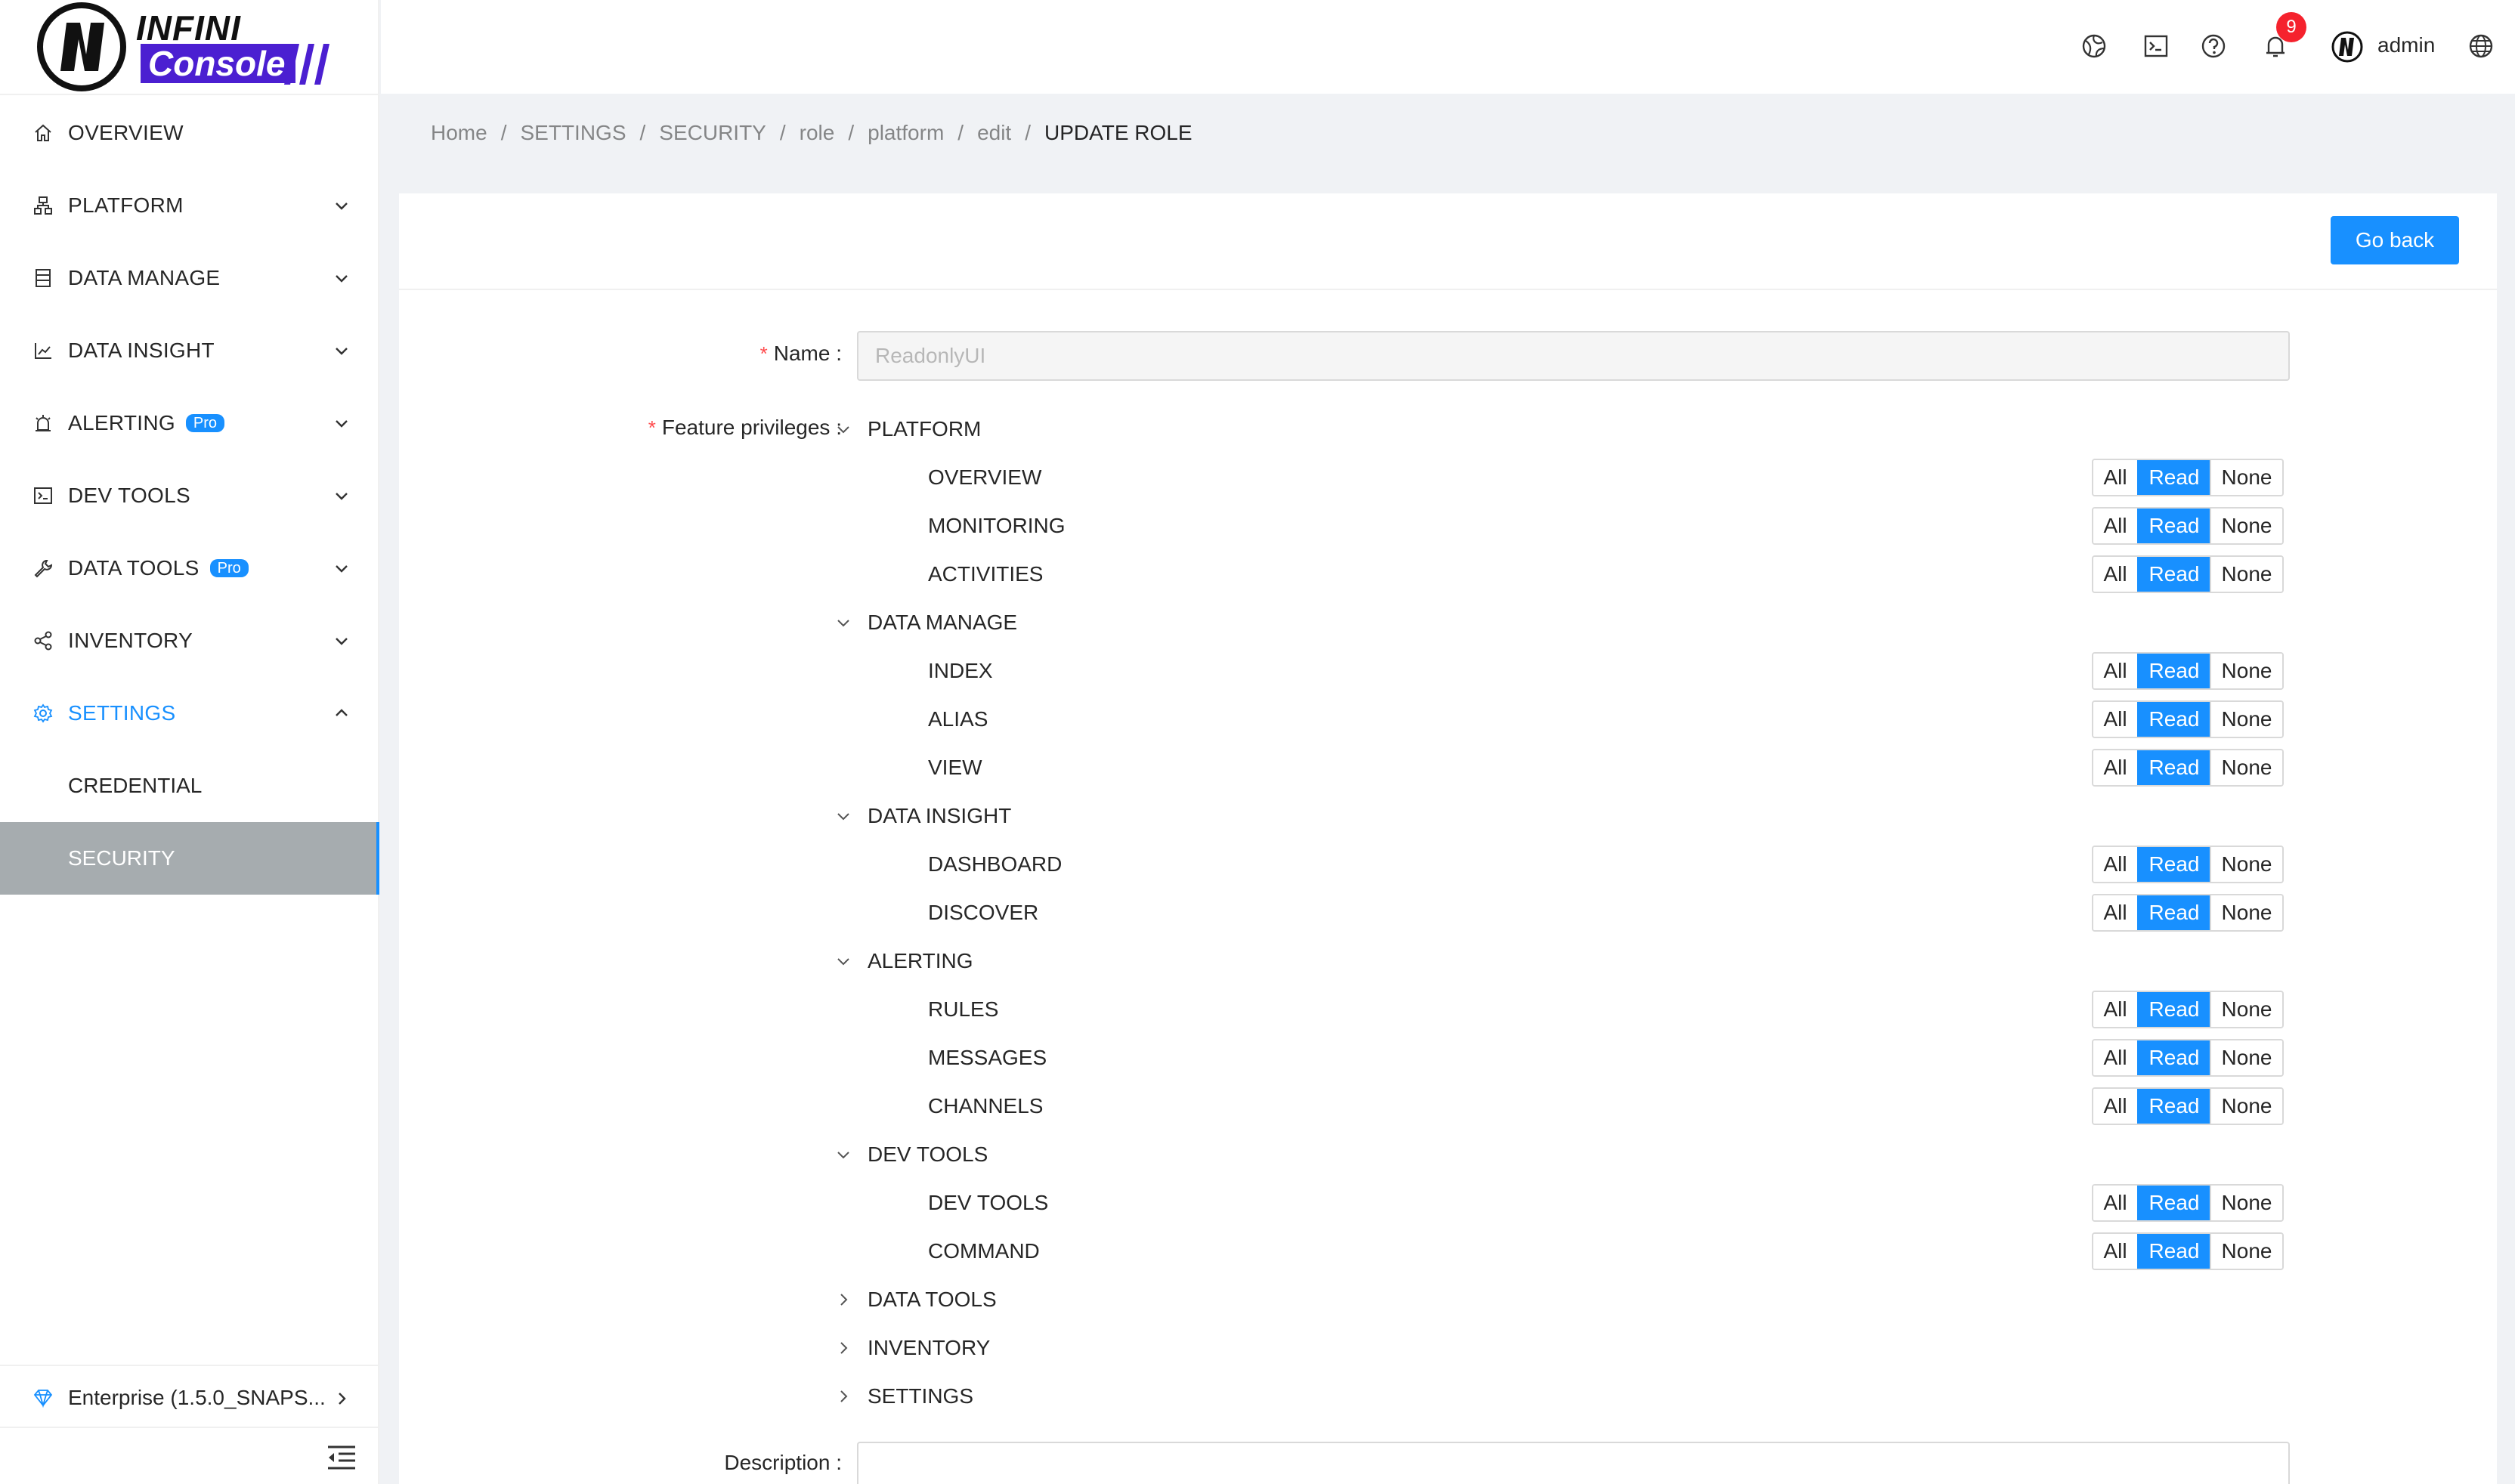 Image resolution: width=2515 pixels, height=1484 pixels. What do you see at coordinates (2094, 46) in the screenshot?
I see `cluster-switch-icon` at bounding box center [2094, 46].